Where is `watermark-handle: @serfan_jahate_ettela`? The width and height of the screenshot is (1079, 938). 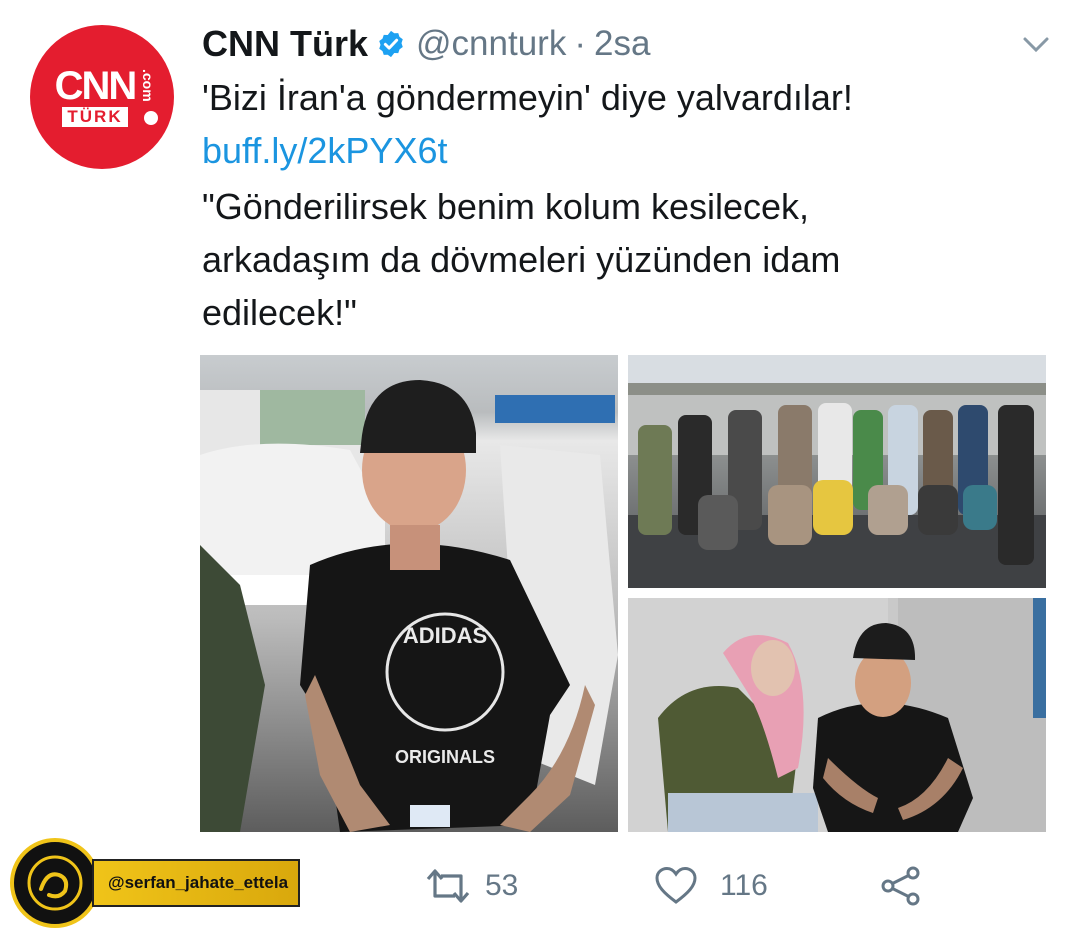
watermark-handle: @serfan_jahate_ettela is located at coordinates (198, 882).